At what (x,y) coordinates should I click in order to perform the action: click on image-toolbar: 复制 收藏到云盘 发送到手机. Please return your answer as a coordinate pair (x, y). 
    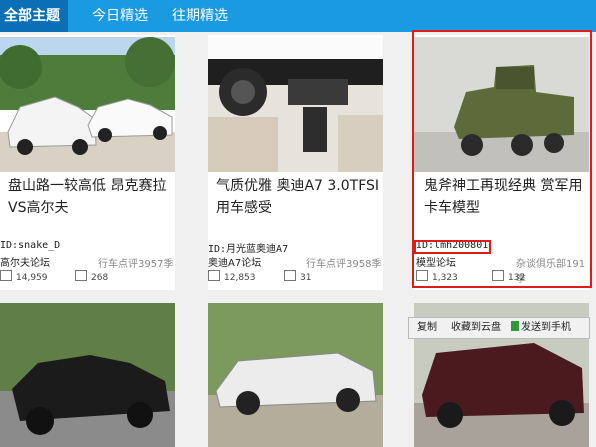
    Looking at the image, I should click on (499, 328).